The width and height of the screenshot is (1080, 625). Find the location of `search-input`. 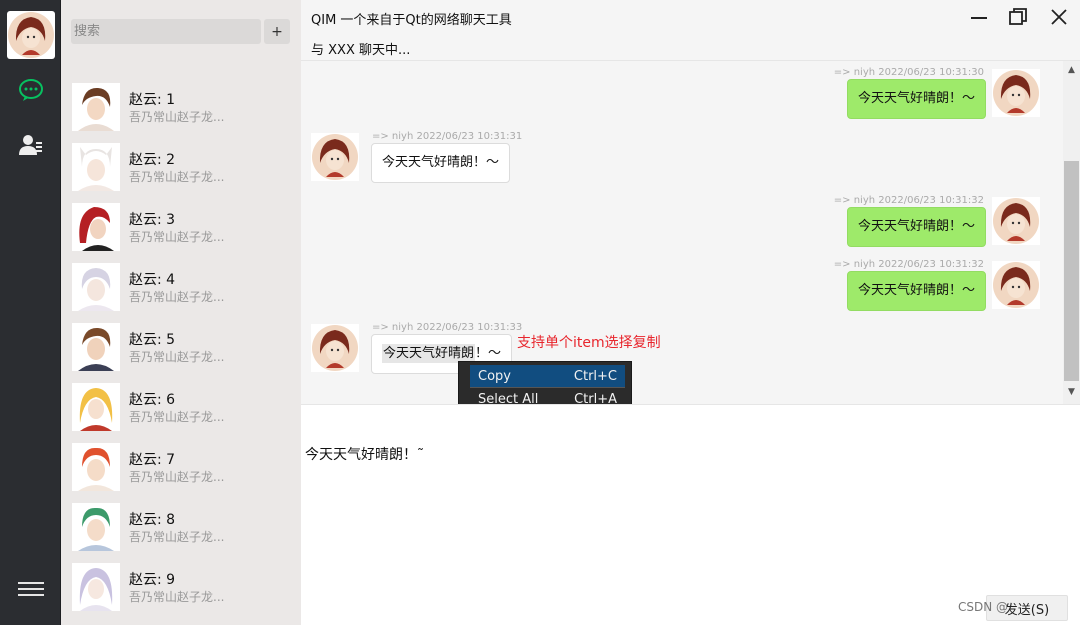

search-input is located at coordinates (166, 31).